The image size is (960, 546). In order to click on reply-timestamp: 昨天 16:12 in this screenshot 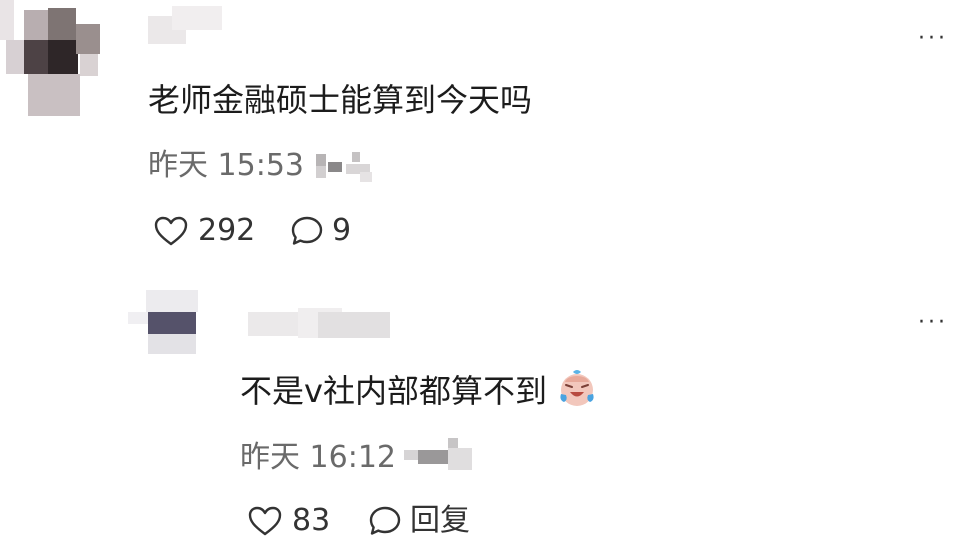, I will do `click(318, 457)`.